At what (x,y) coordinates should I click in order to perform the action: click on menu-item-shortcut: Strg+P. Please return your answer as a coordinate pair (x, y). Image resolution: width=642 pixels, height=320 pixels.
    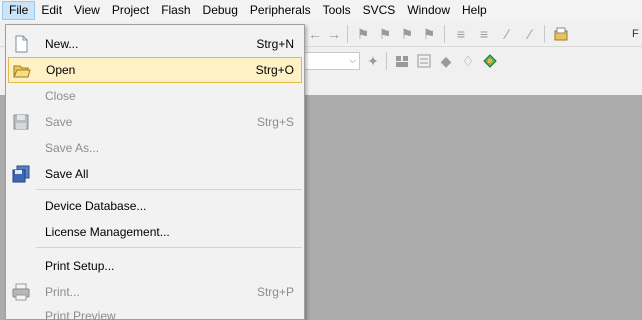
    Looking at the image, I should click on (275, 292).